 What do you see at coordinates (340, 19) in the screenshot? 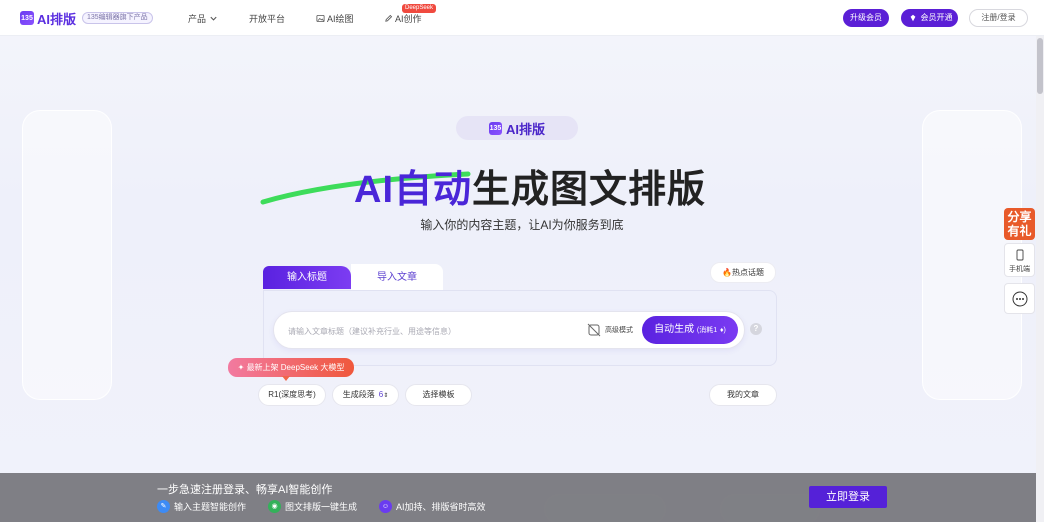
I see `nav-ai-drawing-label: AI绘图` at bounding box center [340, 19].